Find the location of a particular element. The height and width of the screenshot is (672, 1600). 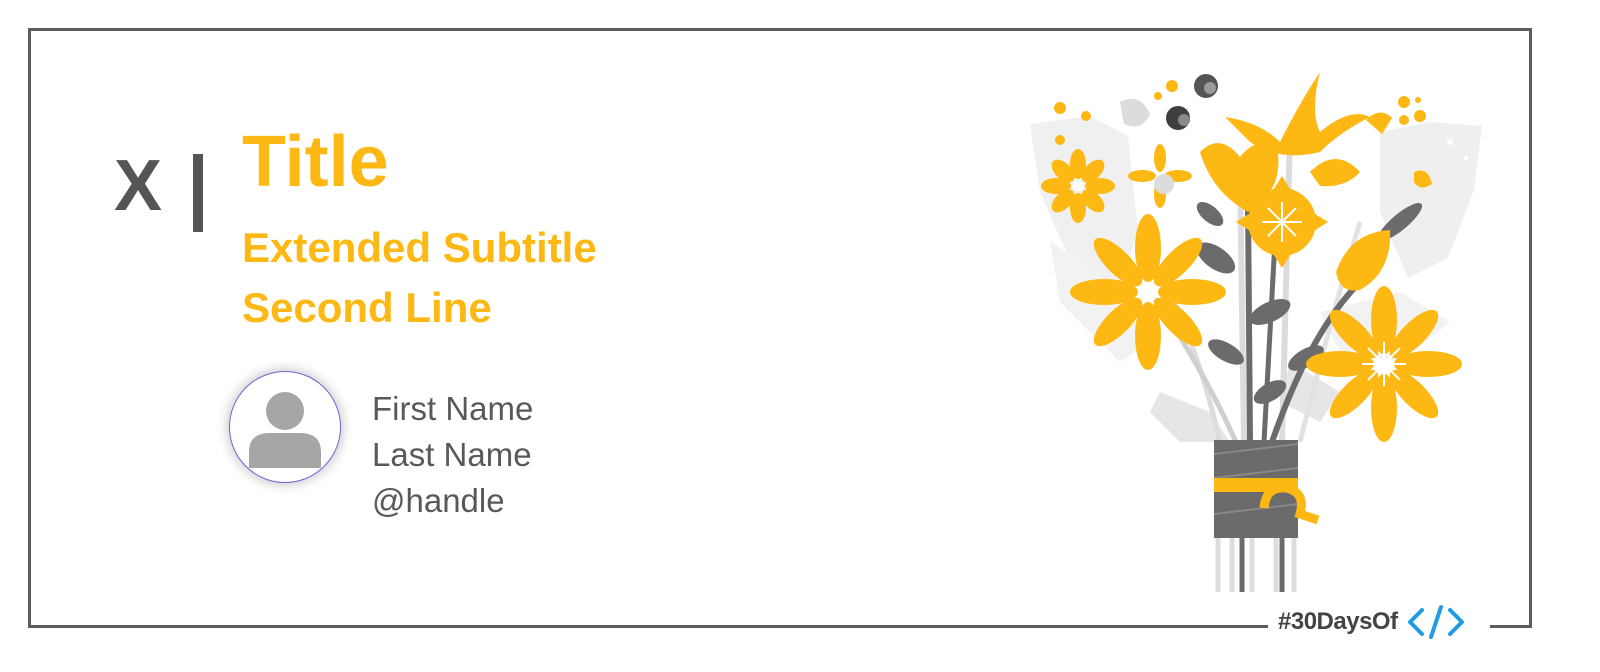

code-brackets-icon is located at coordinates (1435, 622).